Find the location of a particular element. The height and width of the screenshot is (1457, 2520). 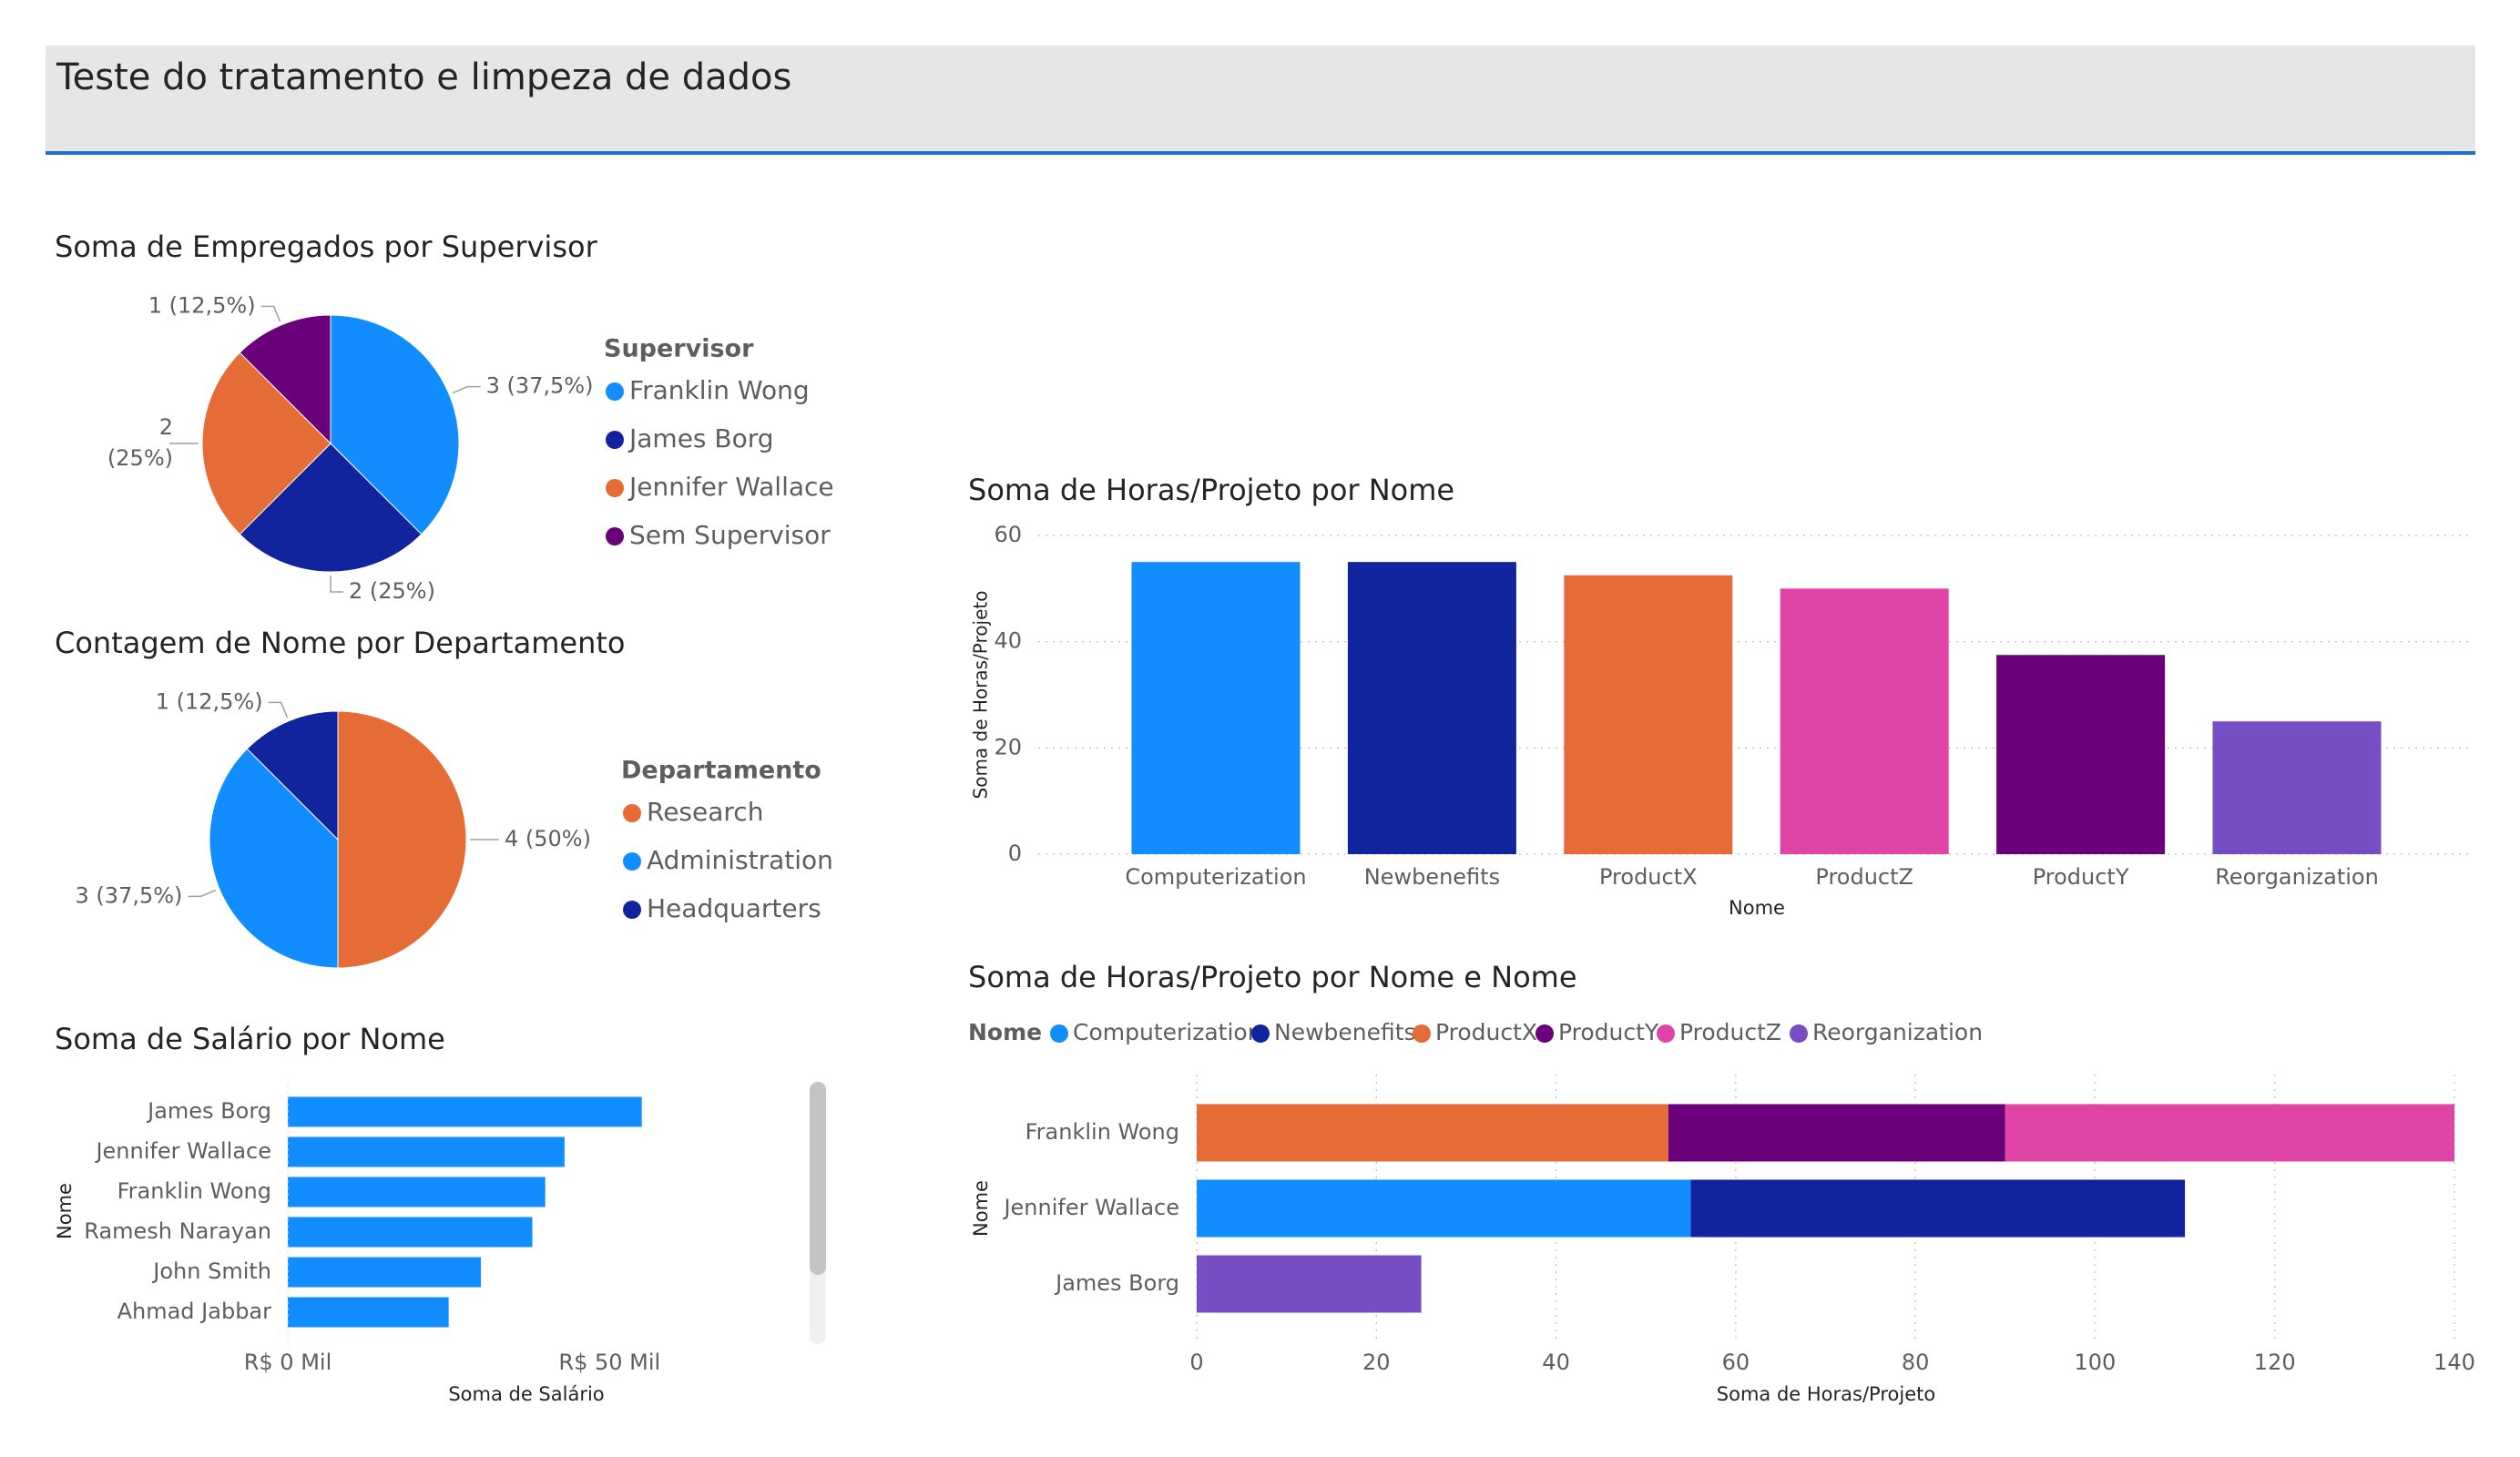

salary-category-label: Ahmad Jabbar is located at coordinates (194, 1312).